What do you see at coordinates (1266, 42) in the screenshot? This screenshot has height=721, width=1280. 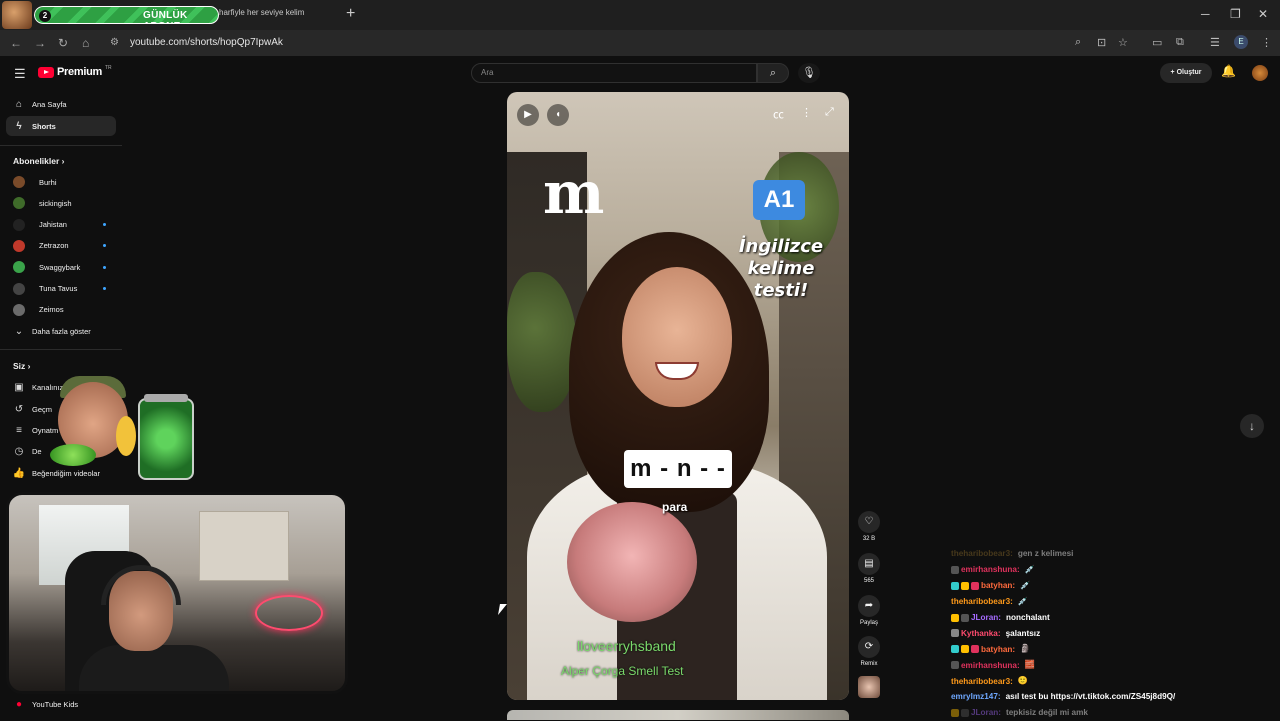 I see `browser-menu-icon: ⋮` at bounding box center [1266, 42].